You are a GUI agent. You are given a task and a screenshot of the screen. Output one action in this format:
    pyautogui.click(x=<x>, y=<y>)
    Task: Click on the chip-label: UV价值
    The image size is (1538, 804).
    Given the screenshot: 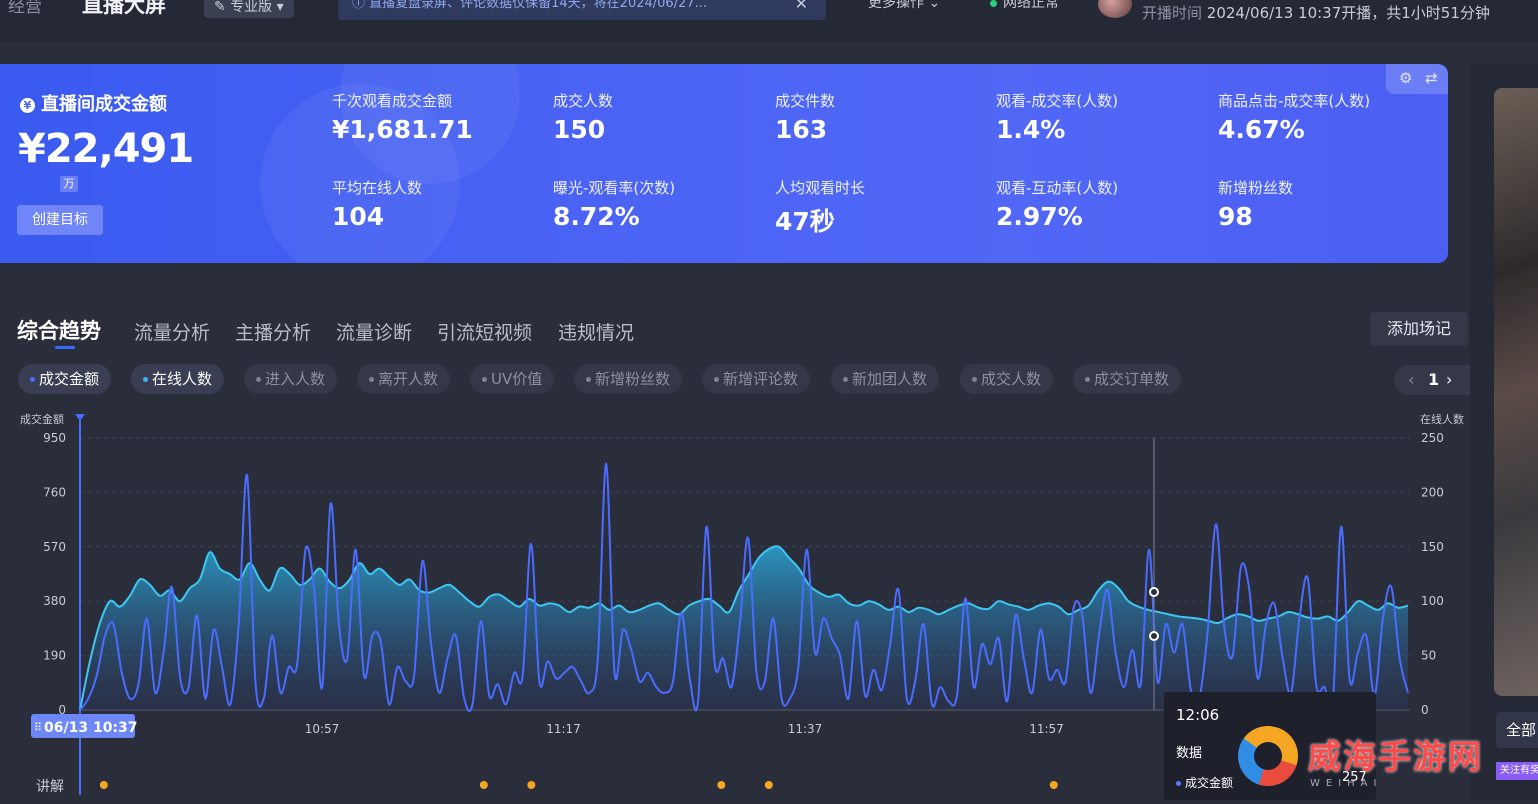 What is the action you would take?
    pyautogui.click(x=517, y=379)
    